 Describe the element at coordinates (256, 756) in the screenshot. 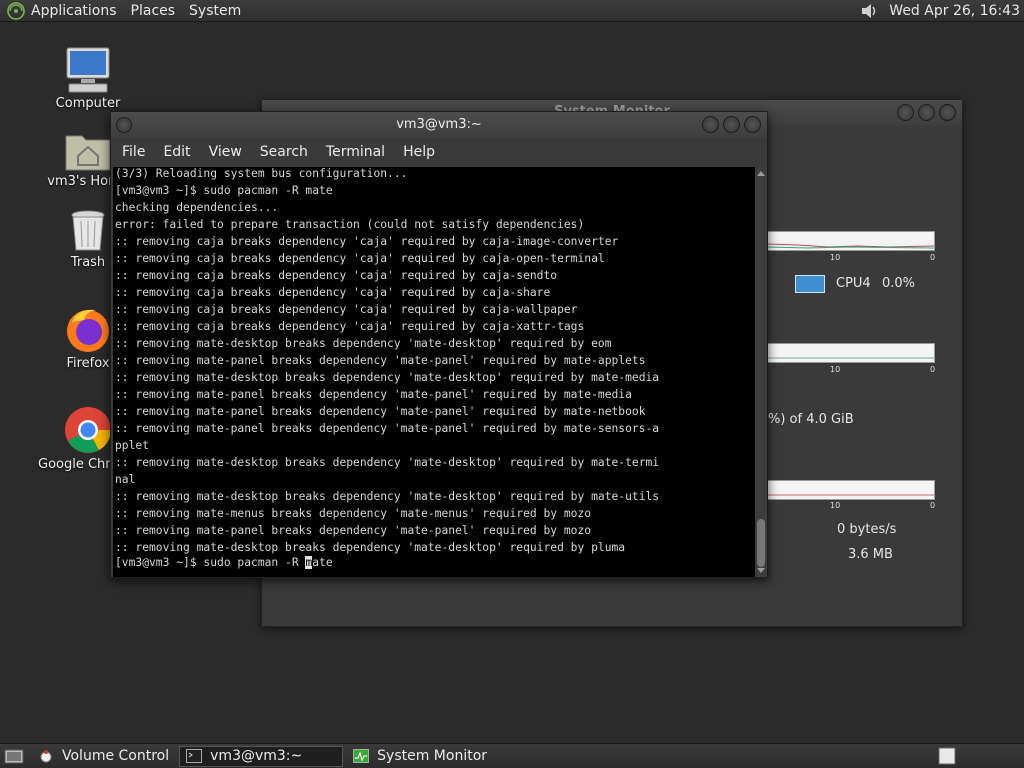

I see `taskbar-item-label: vm3@vm3:~` at that location.